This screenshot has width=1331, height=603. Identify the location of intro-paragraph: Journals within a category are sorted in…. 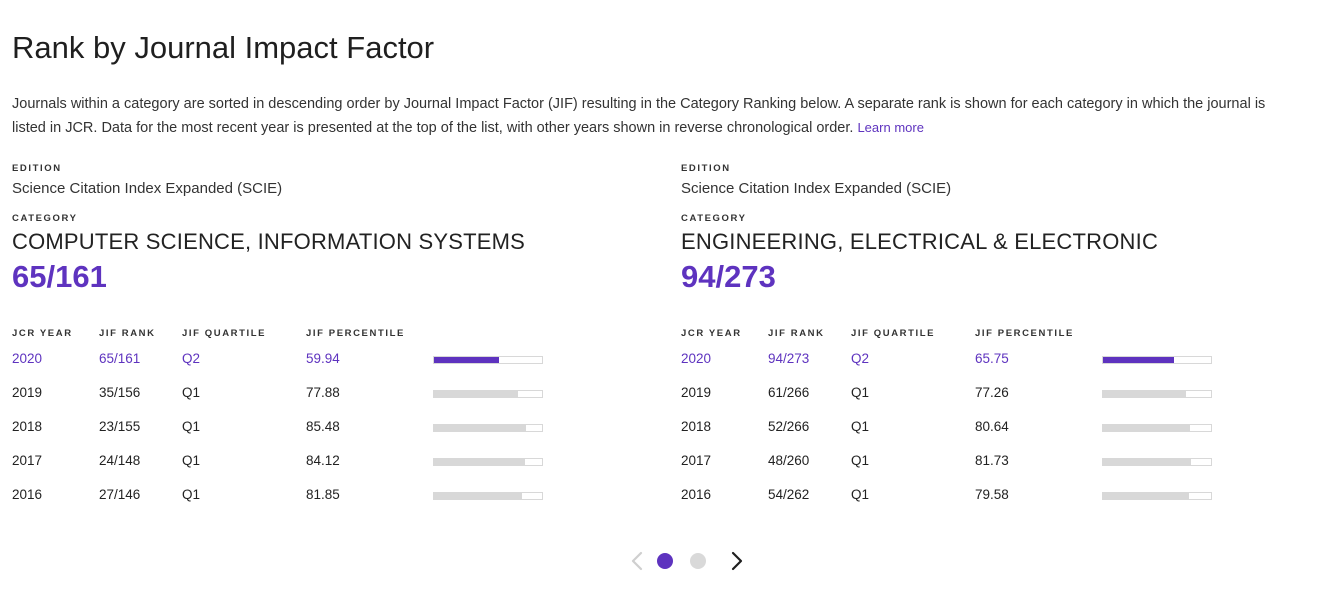
(639, 116).